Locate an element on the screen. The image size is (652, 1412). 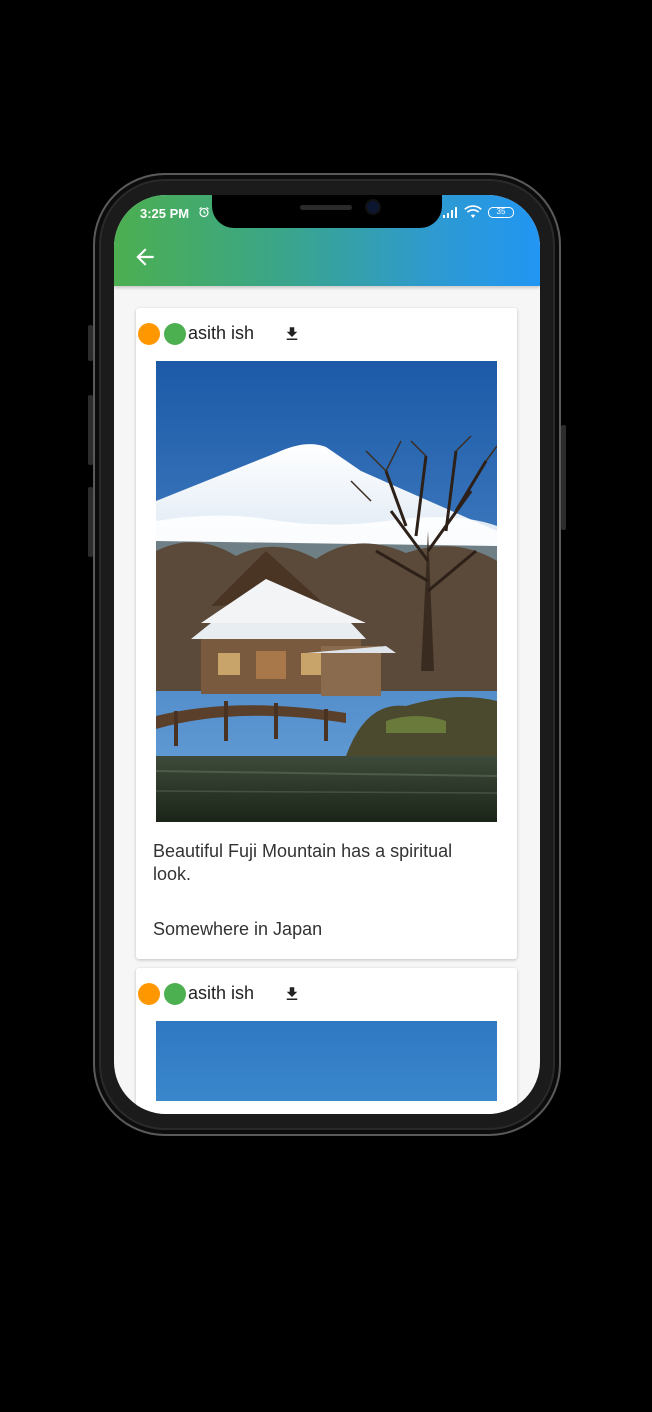
post-image is located at coordinates (326, 1061).